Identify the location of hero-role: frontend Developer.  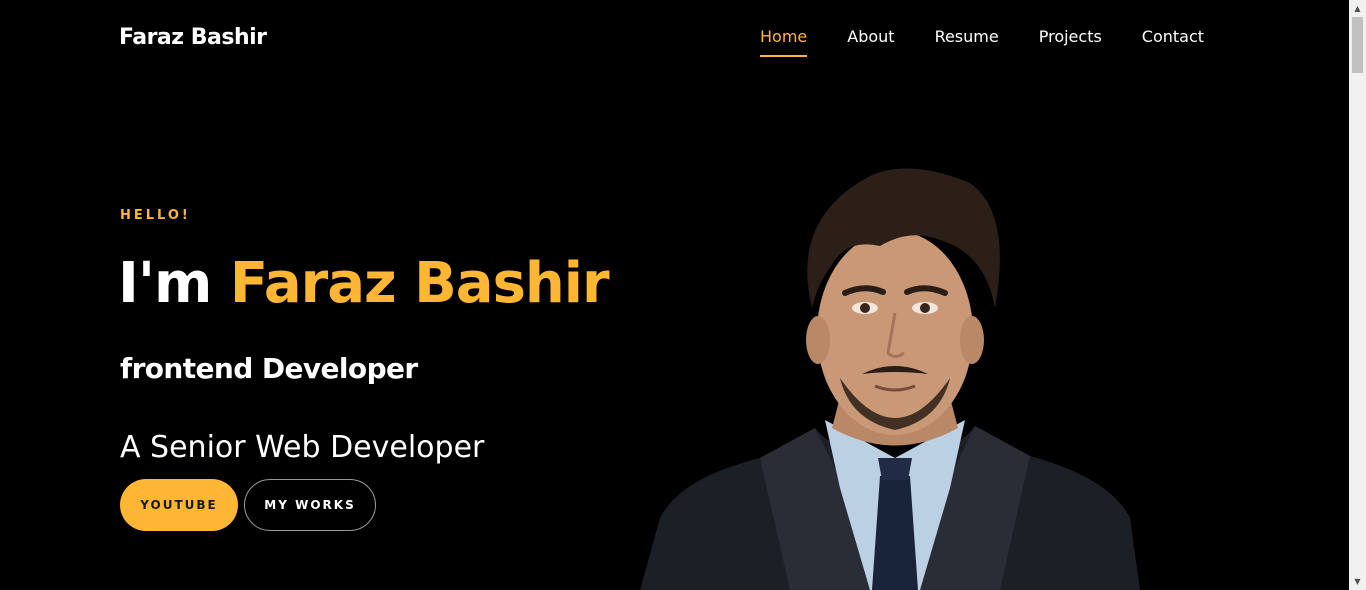
(269, 368).